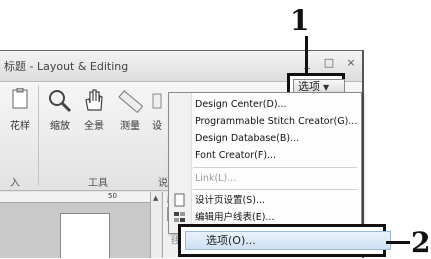  Describe the element at coordinates (421, 242) in the screenshot. I see `callout-number-2: 2` at that location.